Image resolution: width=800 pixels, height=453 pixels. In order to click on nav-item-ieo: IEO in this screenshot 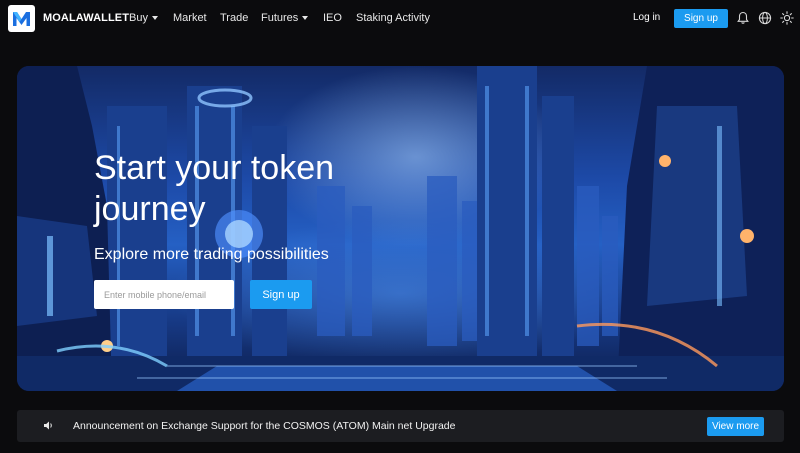, I will do `click(332, 18)`.